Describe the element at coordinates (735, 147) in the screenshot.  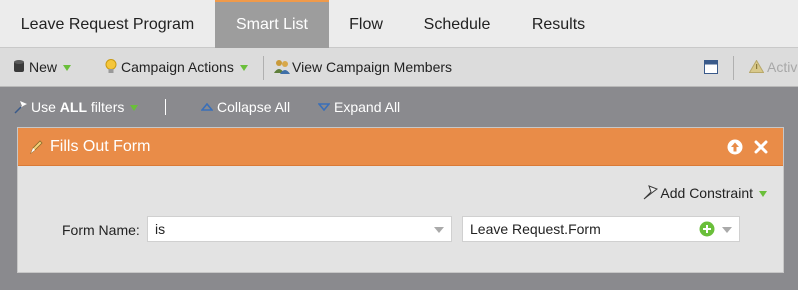
I see `move-up-icon` at that location.